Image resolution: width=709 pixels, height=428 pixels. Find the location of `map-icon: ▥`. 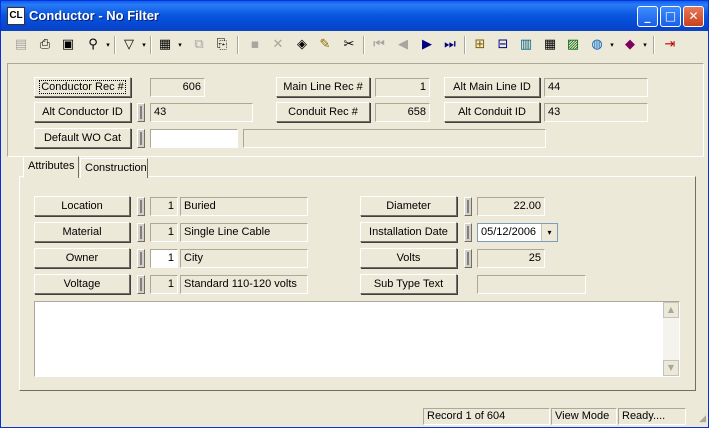

map-icon: ▥ is located at coordinates (526, 44).